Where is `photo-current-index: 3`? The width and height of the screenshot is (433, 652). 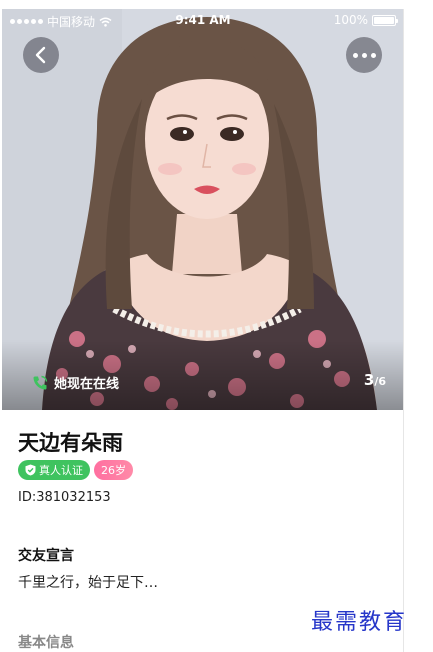 photo-current-index: 3 is located at coordinates (369, 380).